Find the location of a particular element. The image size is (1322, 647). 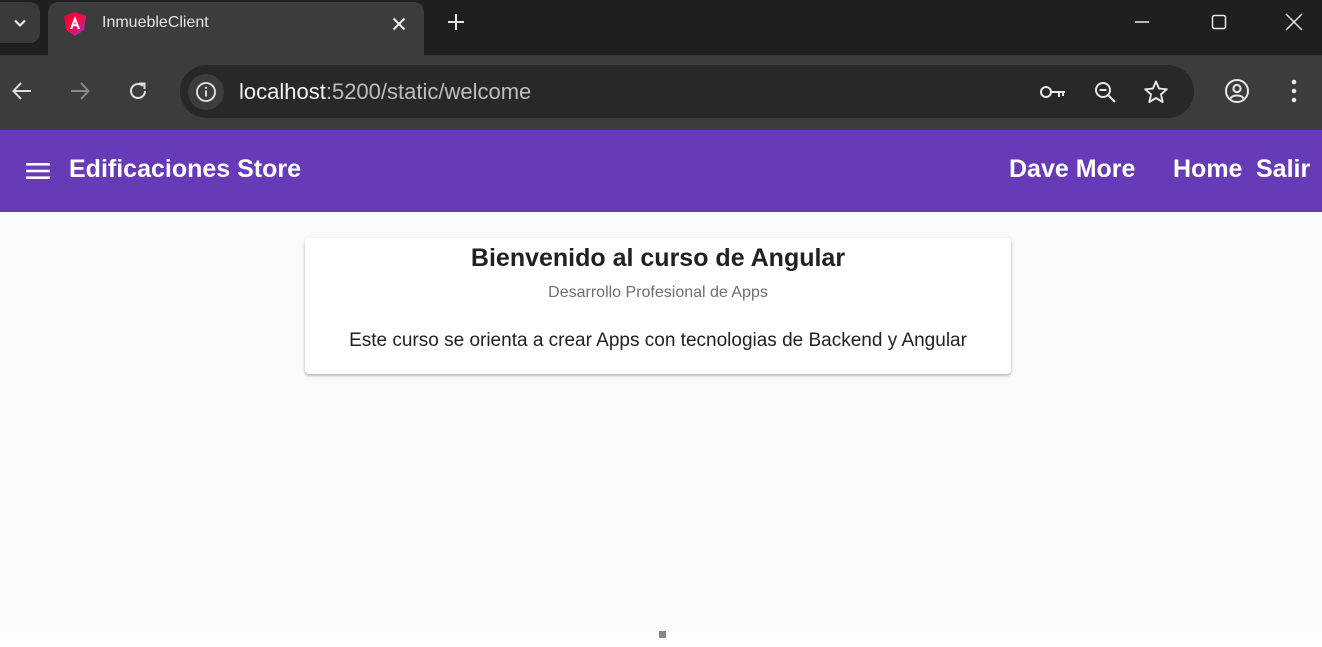

profile-button is located at coordinates (1237, 91).